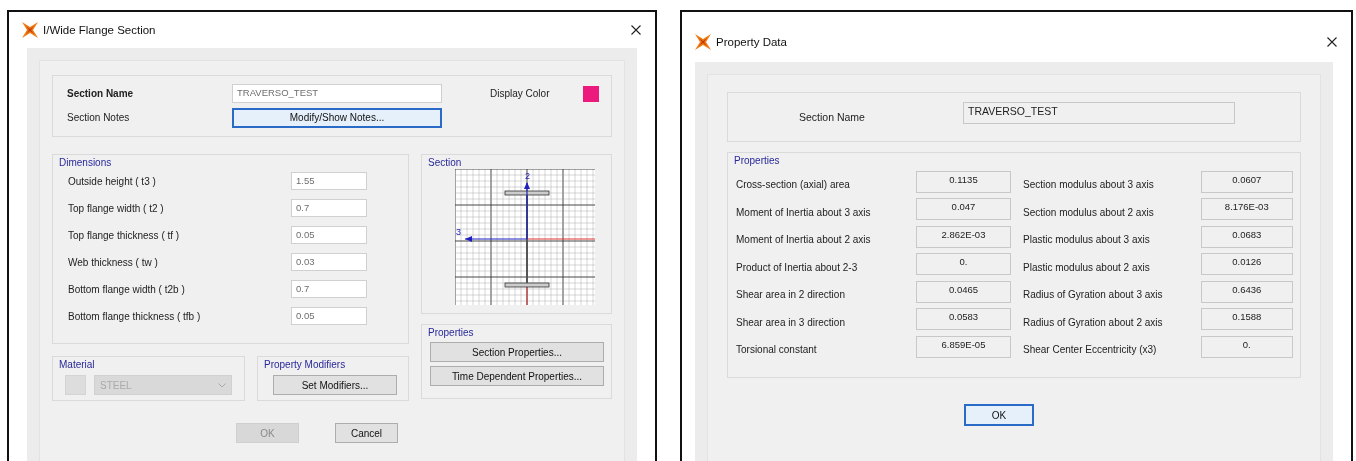 The width and height of the screenshot is (1356, 461). What do you see at coordinates (113, 262) in the screenshot?
I see `label: Web thickness ( tw )` at bounding box center [113, 262].